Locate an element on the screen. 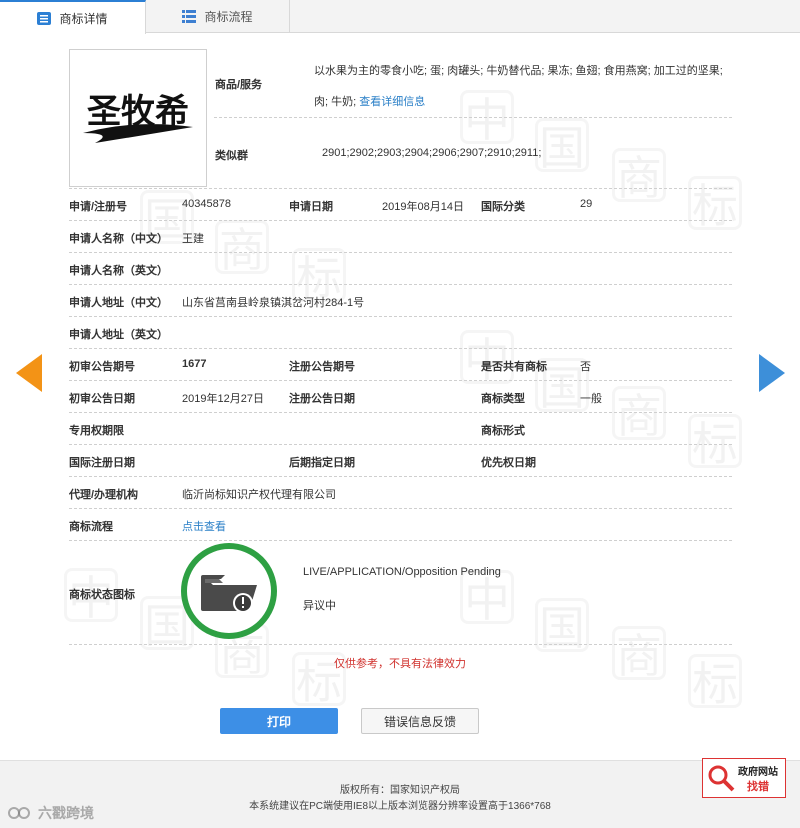 The image size is (800, 828). magnifier-icon is located at coordinates (721, 778).